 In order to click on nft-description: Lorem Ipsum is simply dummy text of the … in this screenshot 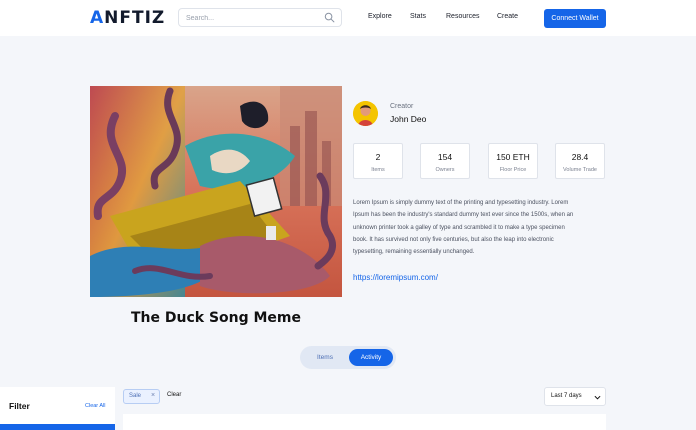, I will do `click(480, 227)`.